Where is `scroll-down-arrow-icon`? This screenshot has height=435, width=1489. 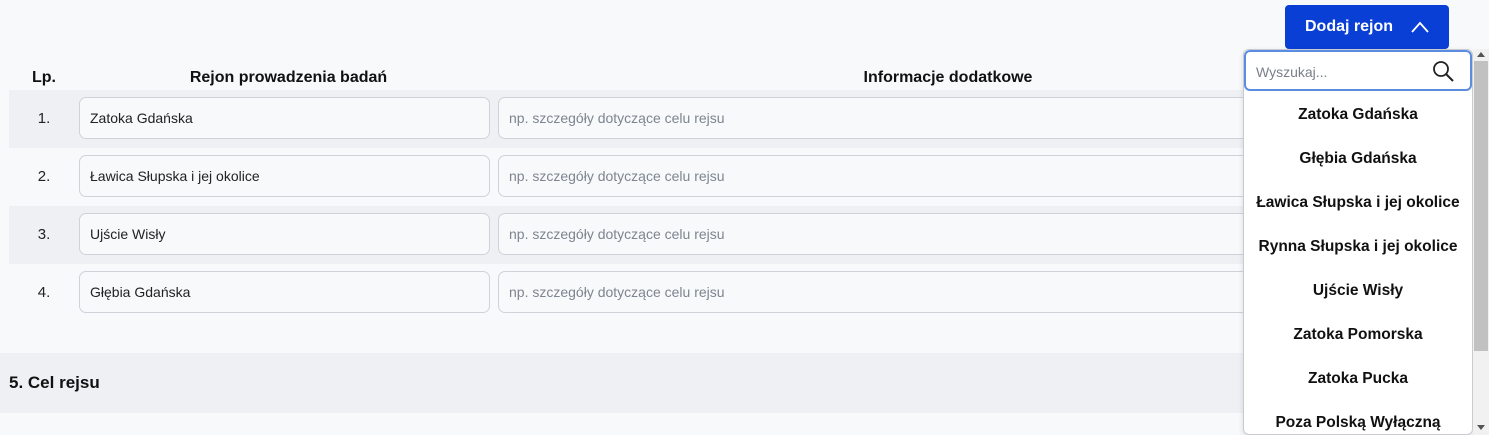 scroll-down-arrow-icon is located at coordinates (1481, 427).